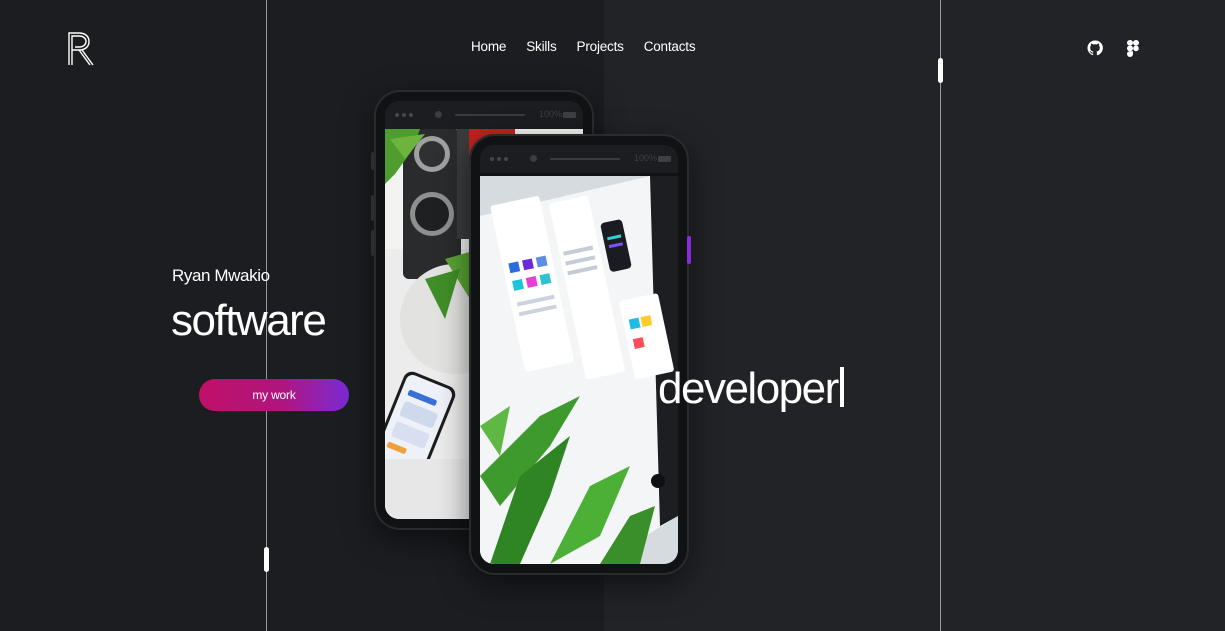  What do you see at coordinates (1095, 48) in the screenshot?
I see `github-icon` at bounding box center [1095, 48].